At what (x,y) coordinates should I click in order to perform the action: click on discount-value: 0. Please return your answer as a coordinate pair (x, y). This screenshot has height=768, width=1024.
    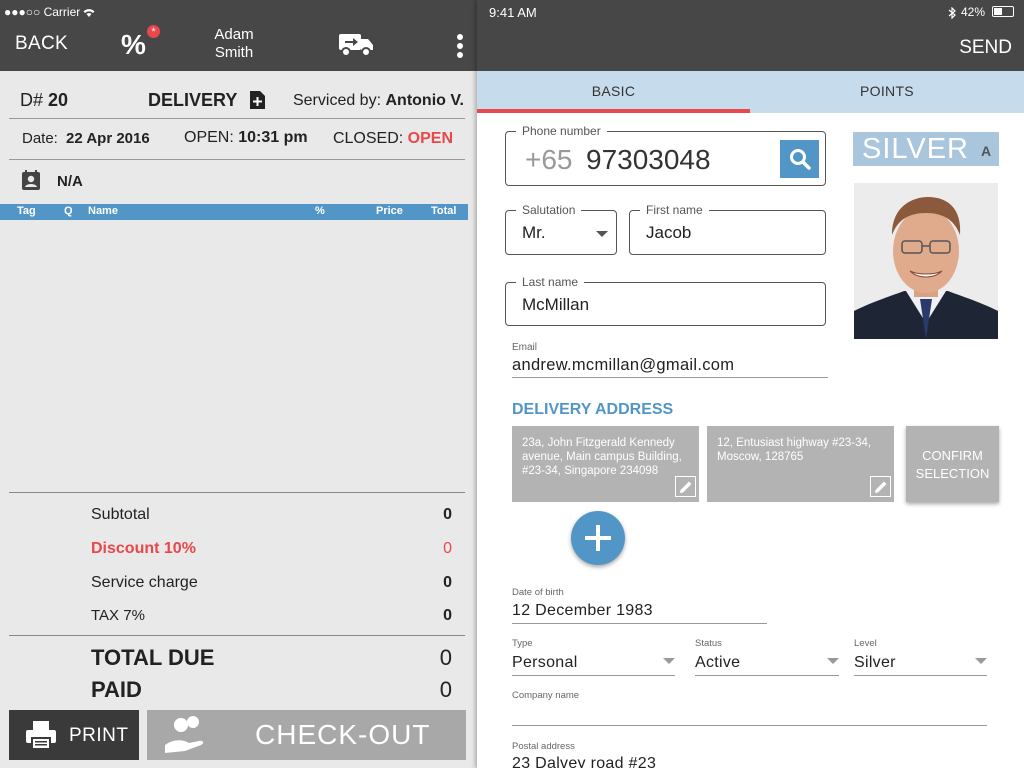
    Looking at the image, I should click on (447, 548).